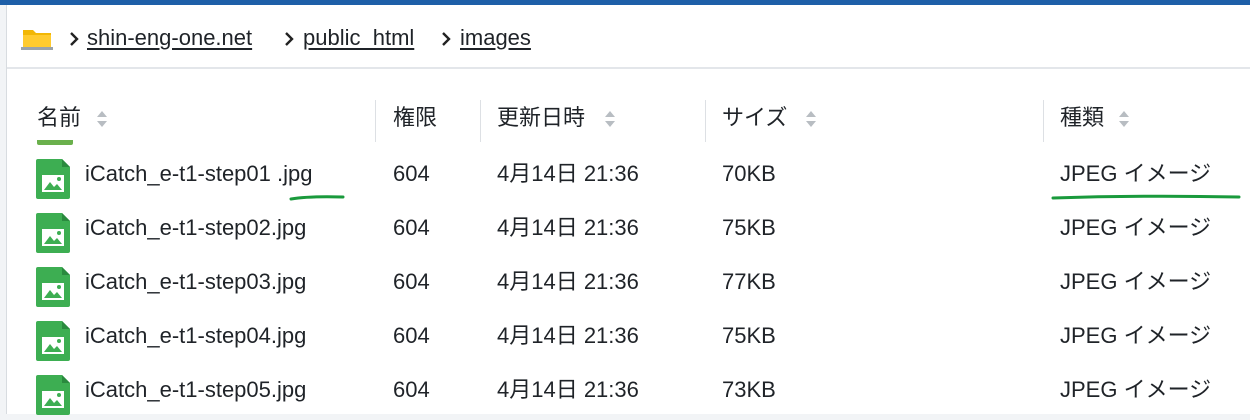  What do you see at coordinates (195, 390) in the screenshot?
I see `file-name: iCatch_e-t1-step05.jpg` at bounding box center [195, 390].